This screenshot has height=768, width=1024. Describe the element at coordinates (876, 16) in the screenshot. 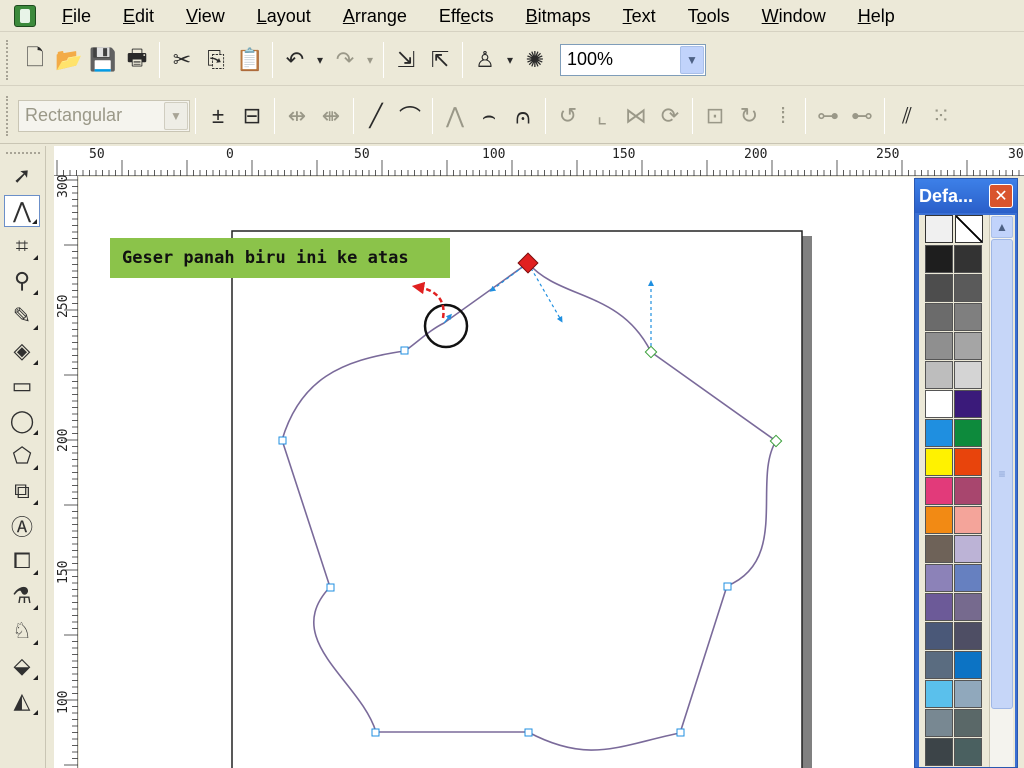

I see `menu-item: Help` at that location.